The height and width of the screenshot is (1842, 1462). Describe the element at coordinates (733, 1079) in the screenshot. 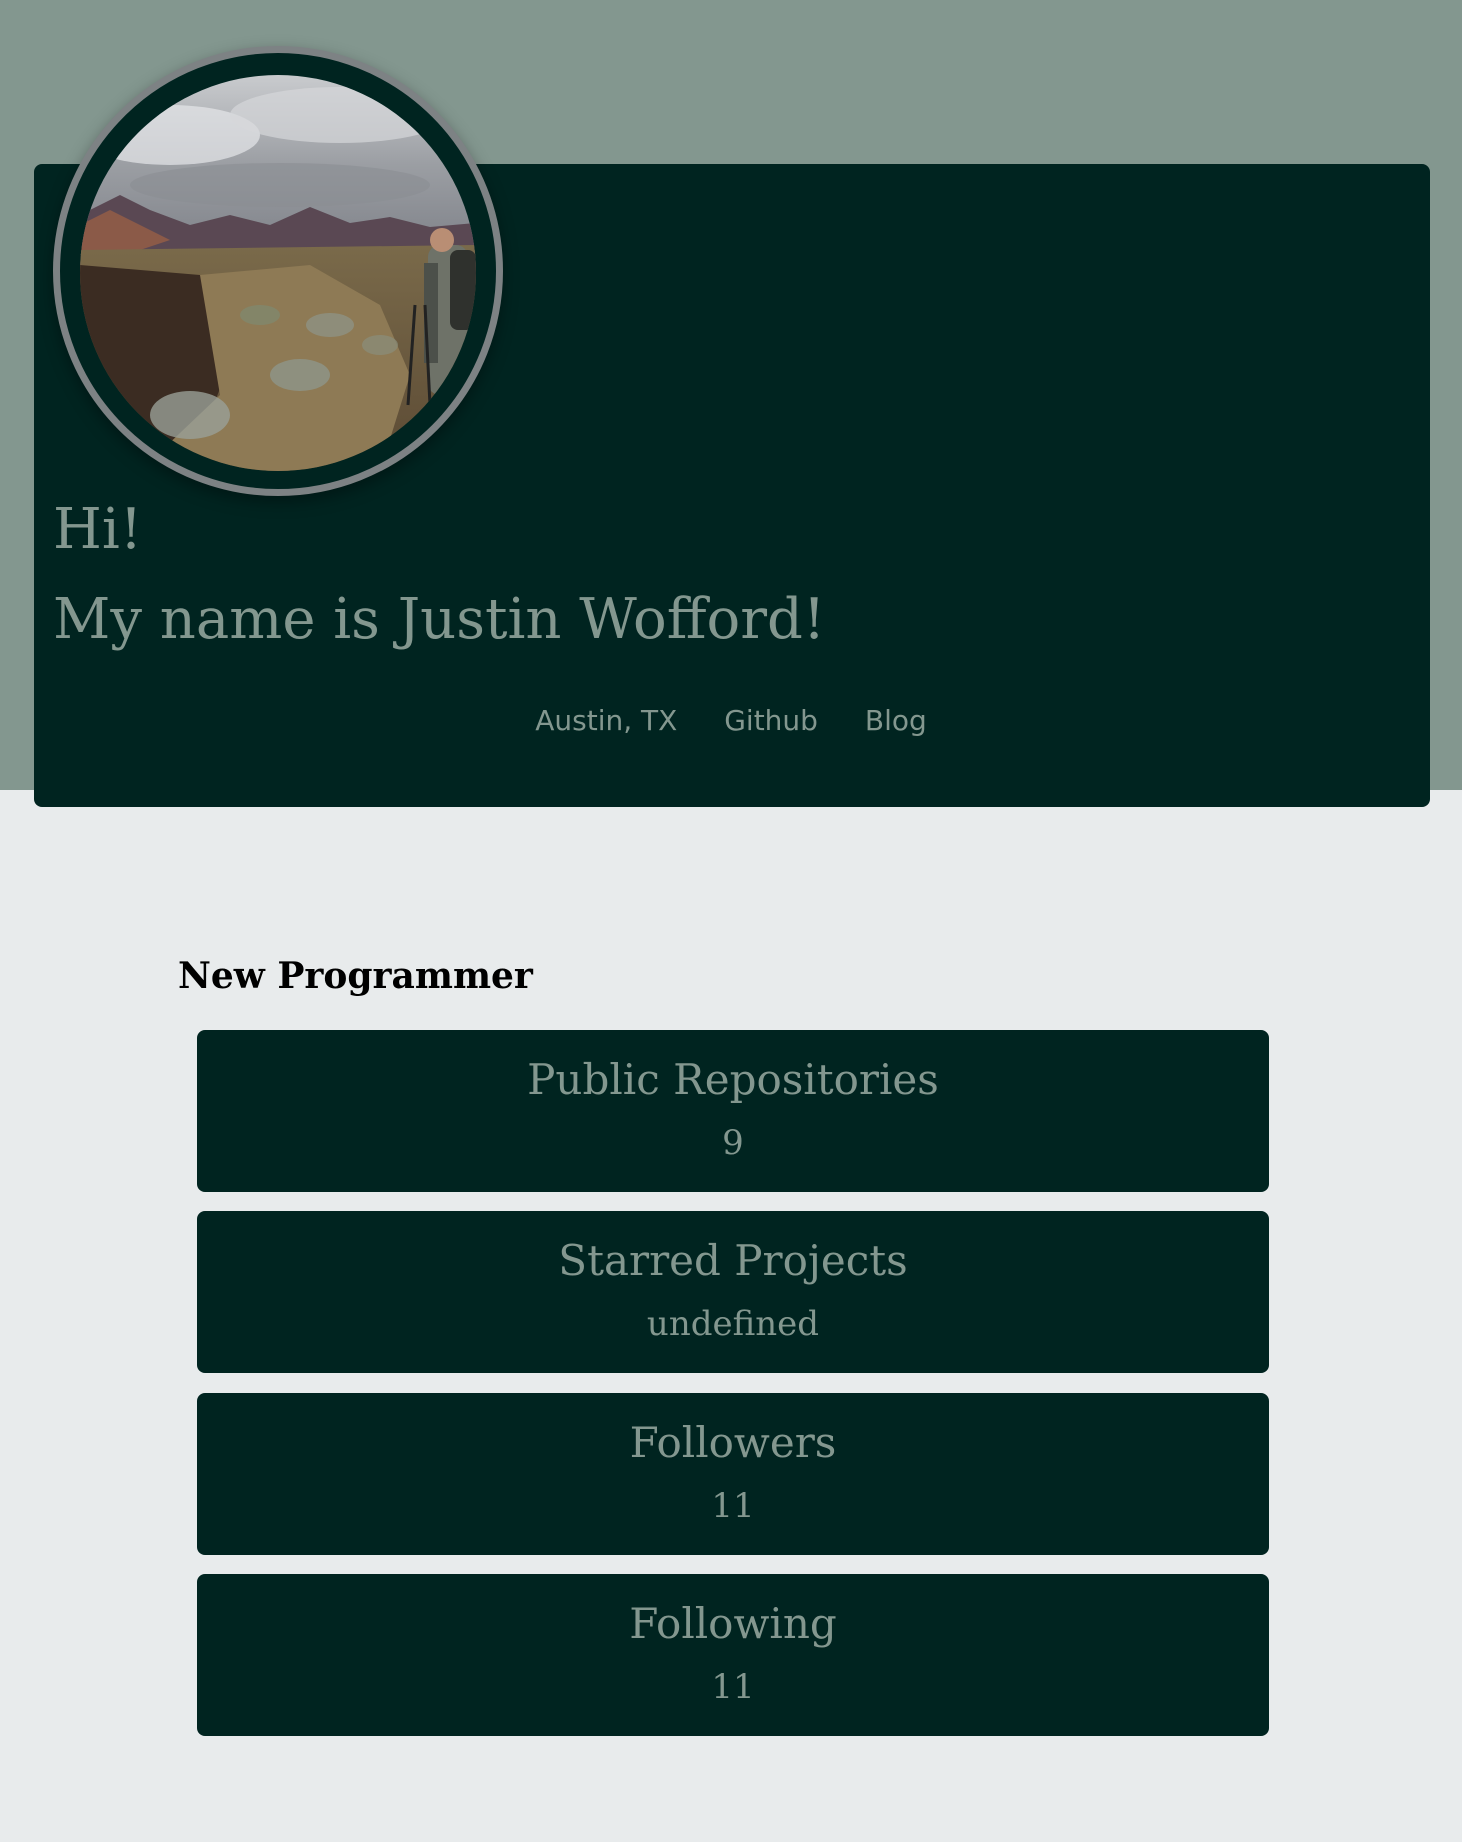

I see `stat-label: Public Repositories` at that location.